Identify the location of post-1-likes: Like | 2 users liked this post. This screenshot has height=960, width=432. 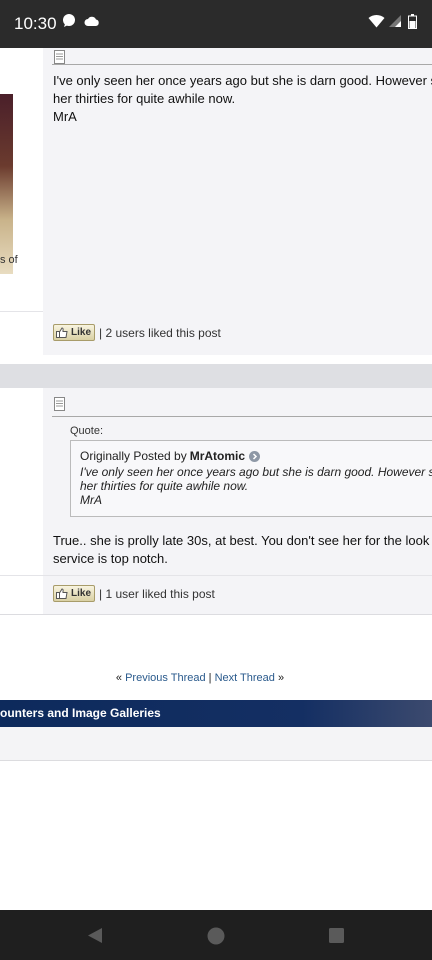
(137, 332).